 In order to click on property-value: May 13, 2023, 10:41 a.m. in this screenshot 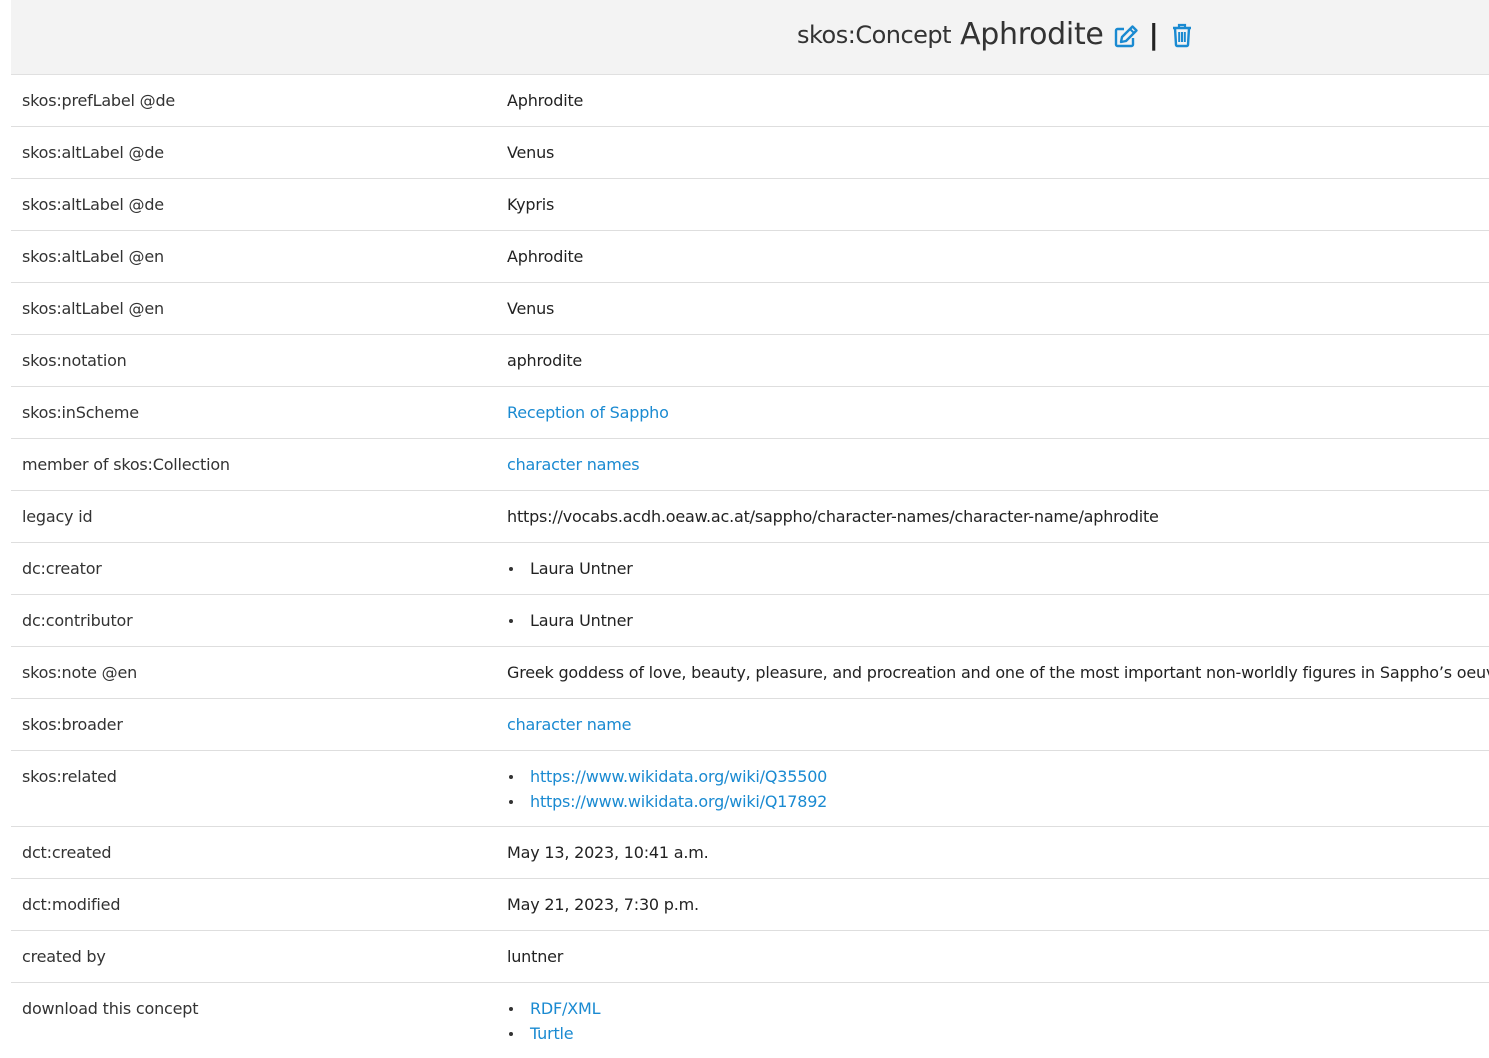, I will do `click(608, 852)`.